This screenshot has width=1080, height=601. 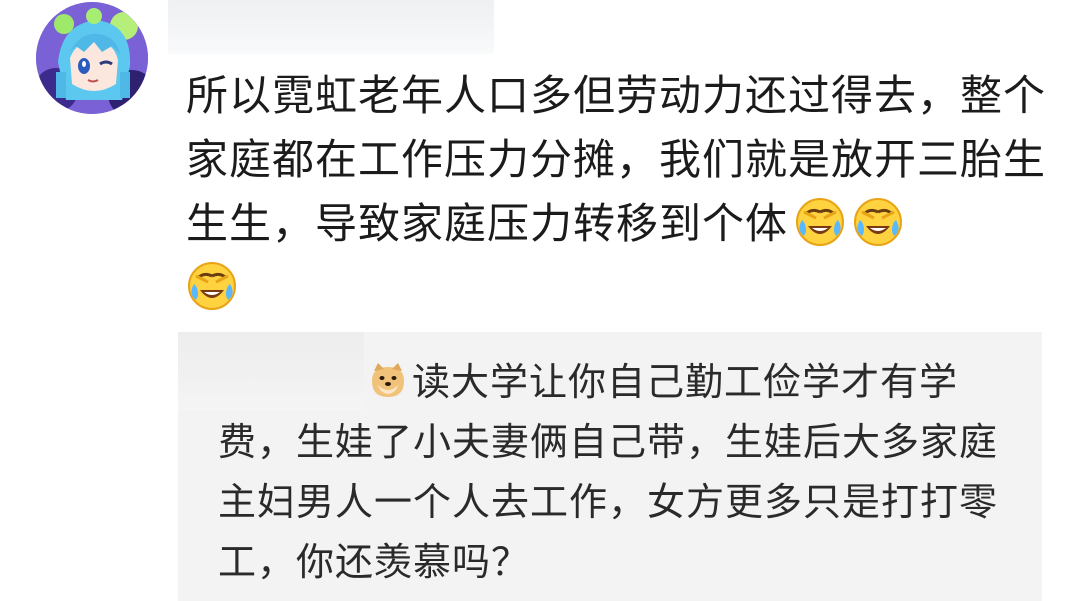 I want to click on avatar, so click(x=92, y=58).